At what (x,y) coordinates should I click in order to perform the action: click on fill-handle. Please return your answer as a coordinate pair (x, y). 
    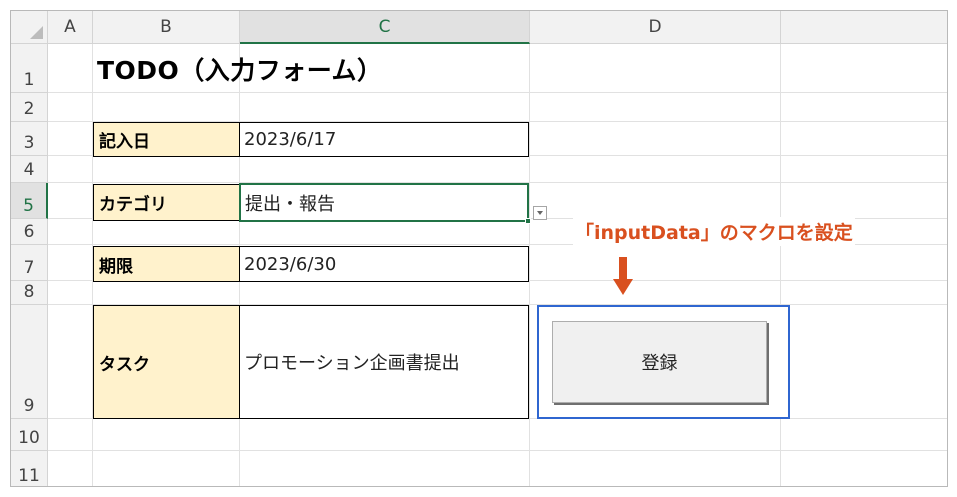
    Looking at the image, I should click on (528, 221).